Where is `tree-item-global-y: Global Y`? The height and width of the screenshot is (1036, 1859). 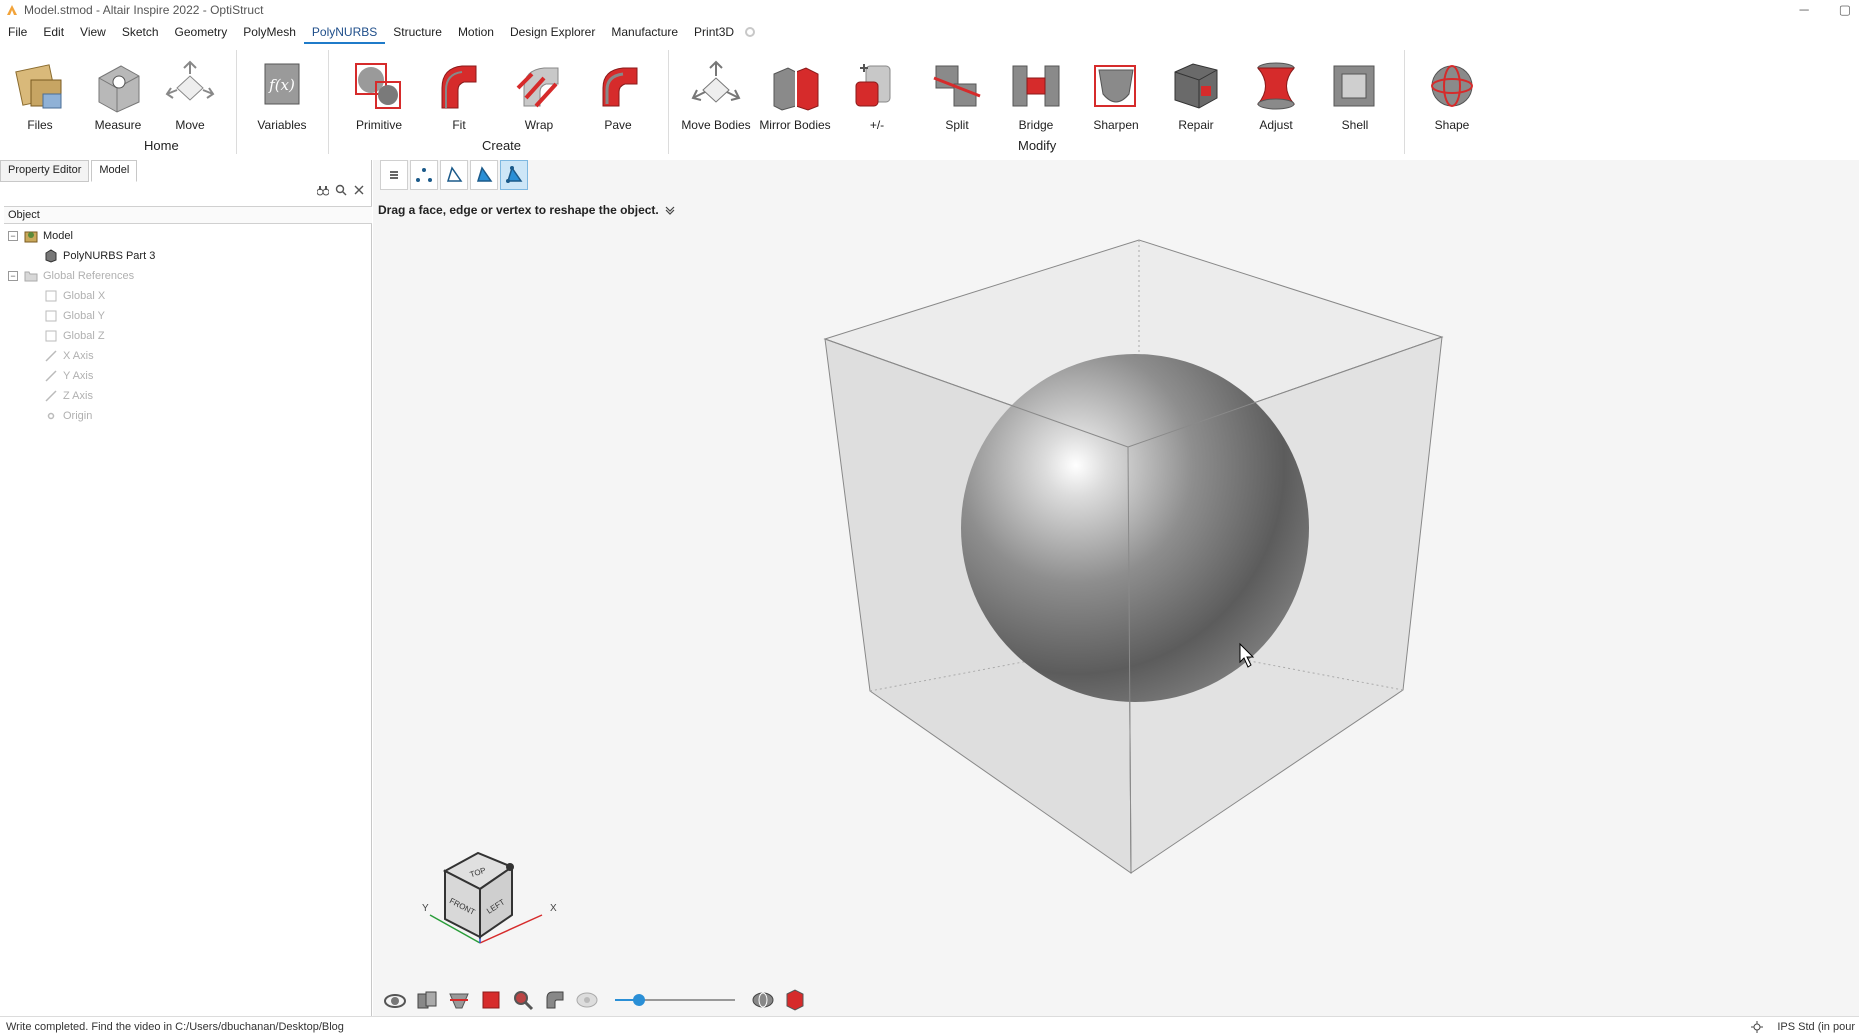 tree-item-global-y: Global Y is located at coordinates (187, 316).